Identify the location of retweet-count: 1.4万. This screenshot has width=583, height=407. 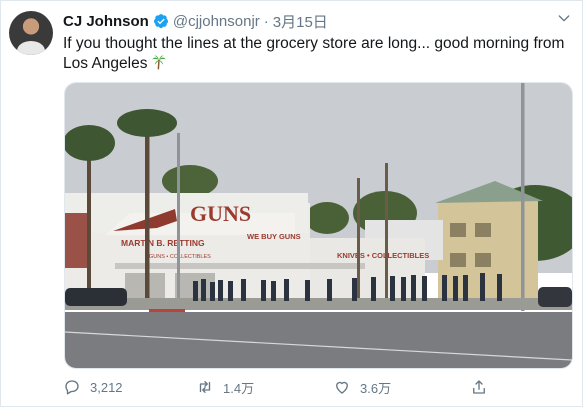
(239, 388).